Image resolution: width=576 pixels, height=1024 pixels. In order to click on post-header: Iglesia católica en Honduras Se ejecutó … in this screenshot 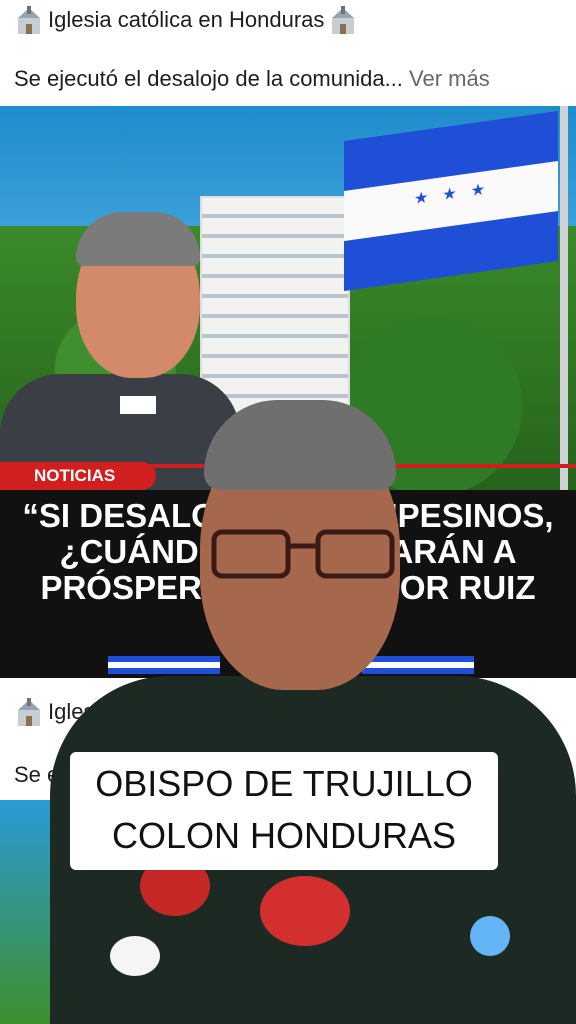, I will do `click(288, 53)`.